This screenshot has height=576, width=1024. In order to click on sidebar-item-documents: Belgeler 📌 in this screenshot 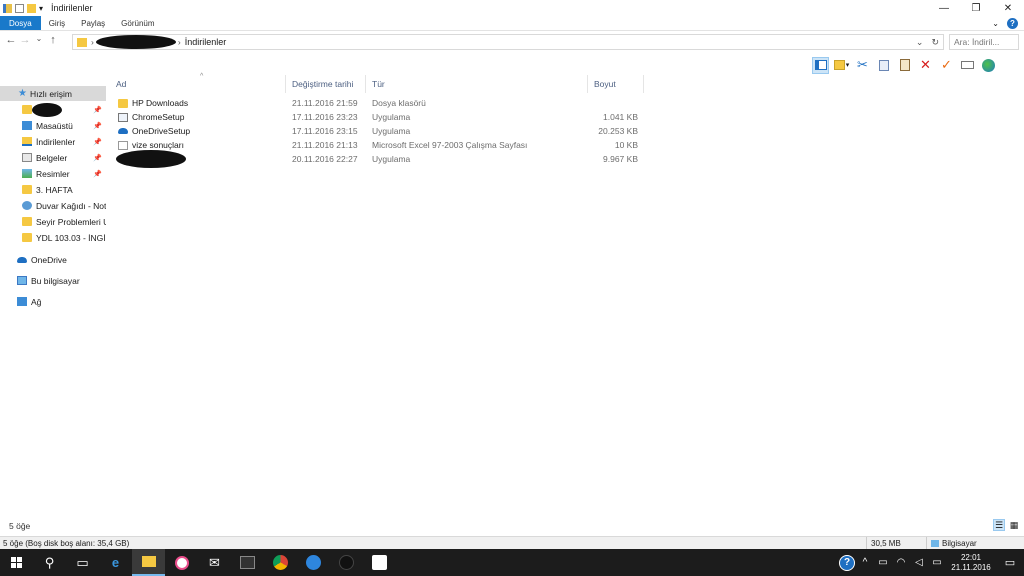, I will do `click(53, 157)`.